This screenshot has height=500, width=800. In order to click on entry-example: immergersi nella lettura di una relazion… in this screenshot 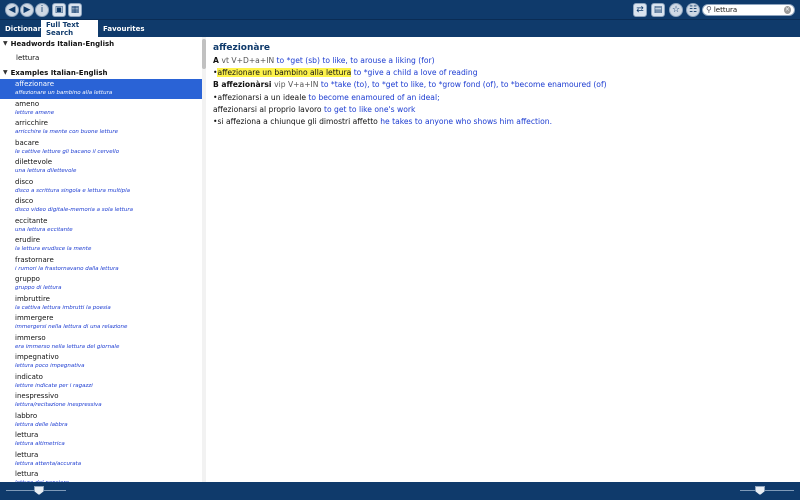, I will do `click(71, 327)`.